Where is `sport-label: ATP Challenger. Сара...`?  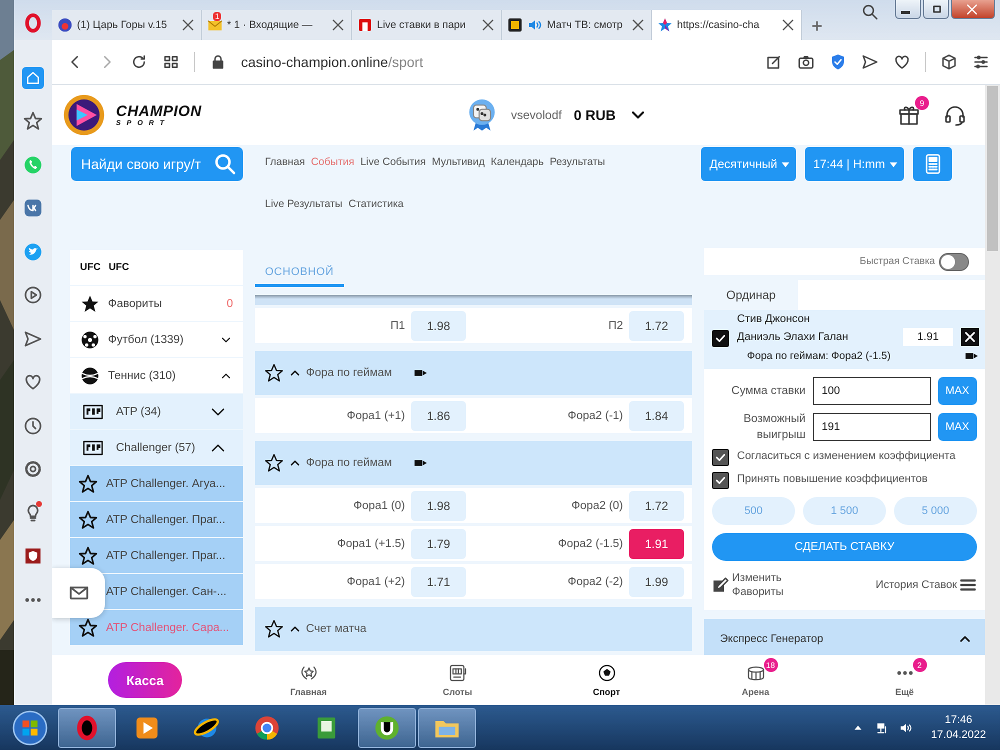 sport-label: ATP Challenger. Сара... is located at coordinates (168, 628).